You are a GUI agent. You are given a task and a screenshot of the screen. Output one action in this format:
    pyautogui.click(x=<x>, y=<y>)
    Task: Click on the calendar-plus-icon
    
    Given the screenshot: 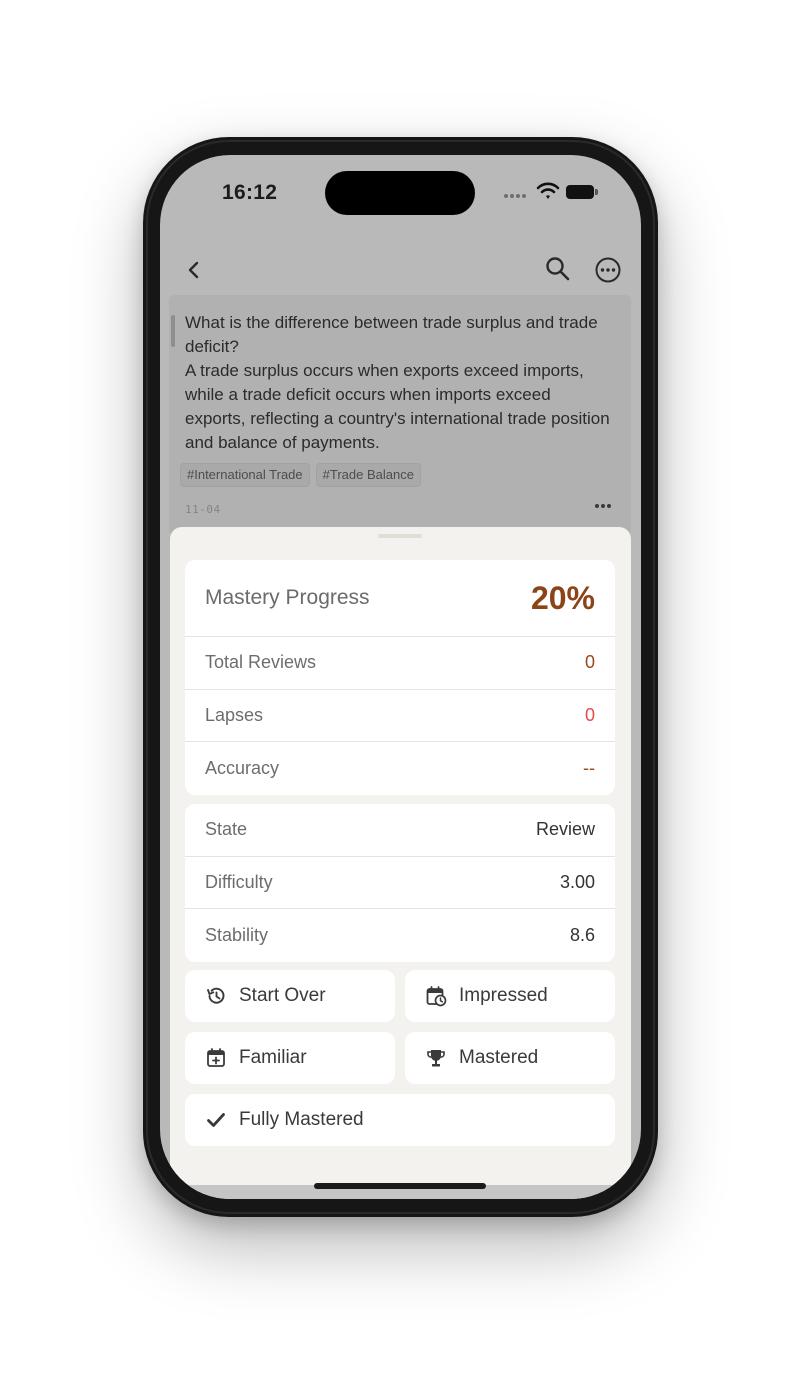 What is the action you would take?
    pyautogui.click(x=216, y=1057)
    